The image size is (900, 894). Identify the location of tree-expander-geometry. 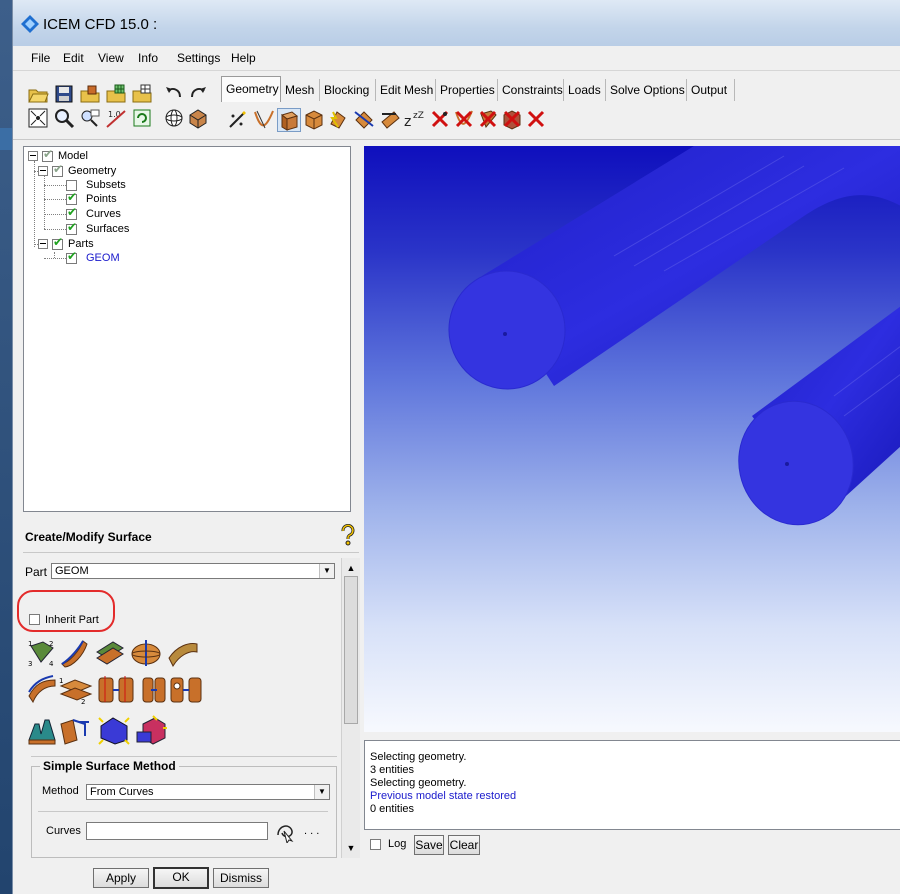
(43, 171).